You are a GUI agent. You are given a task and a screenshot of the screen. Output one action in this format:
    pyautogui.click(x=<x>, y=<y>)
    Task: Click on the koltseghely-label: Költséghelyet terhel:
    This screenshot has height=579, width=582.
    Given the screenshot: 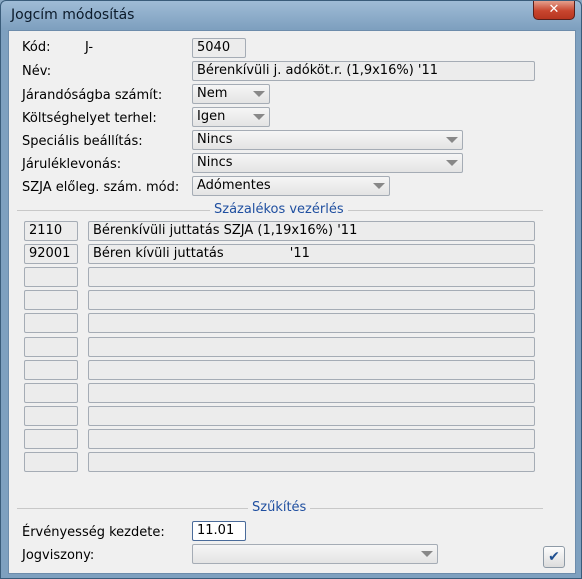 What is the action you would take?
    pyautogui.click(x=89, y=118)
    